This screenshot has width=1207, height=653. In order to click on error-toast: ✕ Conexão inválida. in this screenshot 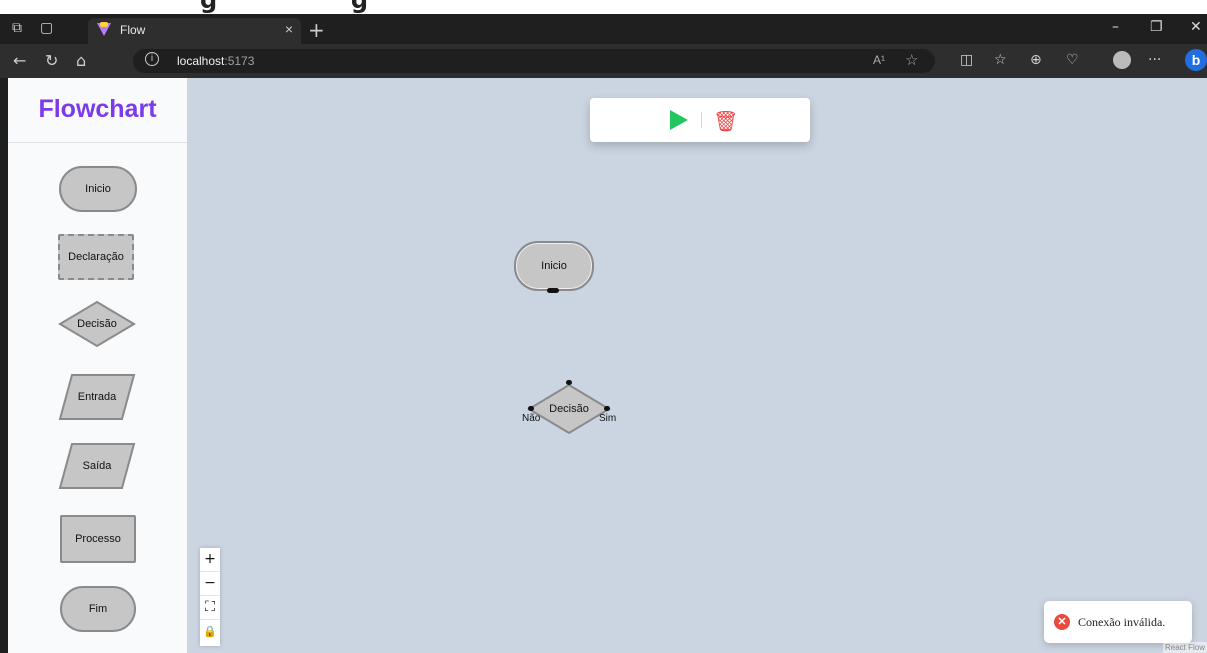, I will do `click(1118, 622)`.